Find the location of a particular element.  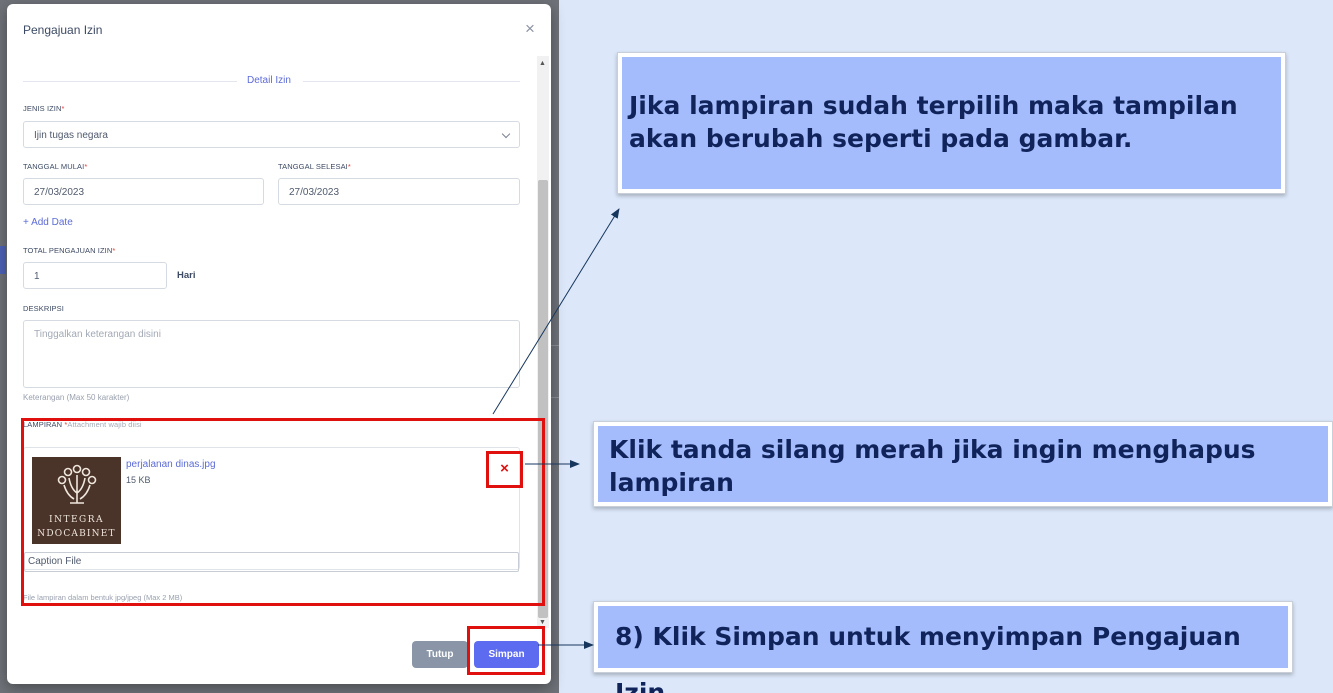

arrow-to-callout-one is located at coordinates (556, 311).